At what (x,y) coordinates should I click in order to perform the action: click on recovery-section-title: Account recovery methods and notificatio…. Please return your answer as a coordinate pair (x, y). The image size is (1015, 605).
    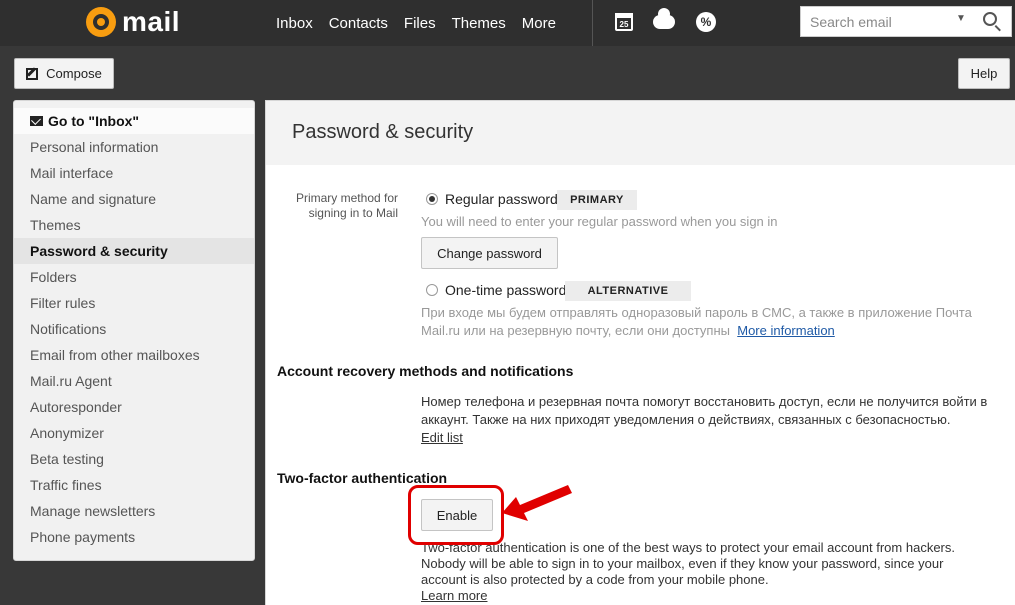
    Looking at the image, I should click on (425, 371).